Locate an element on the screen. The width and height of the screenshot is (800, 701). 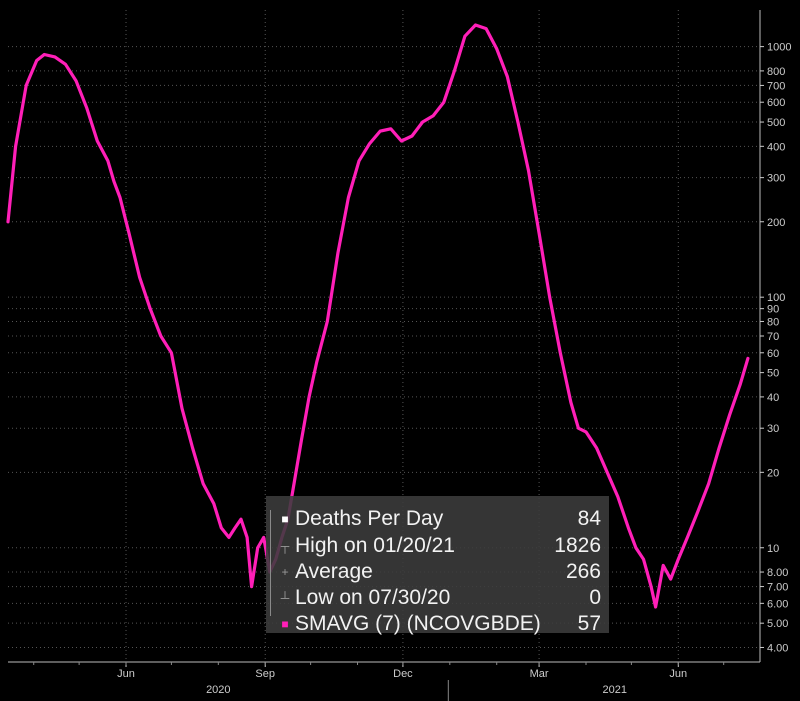
legend-value: 0 is located at coordinates (595, 597).